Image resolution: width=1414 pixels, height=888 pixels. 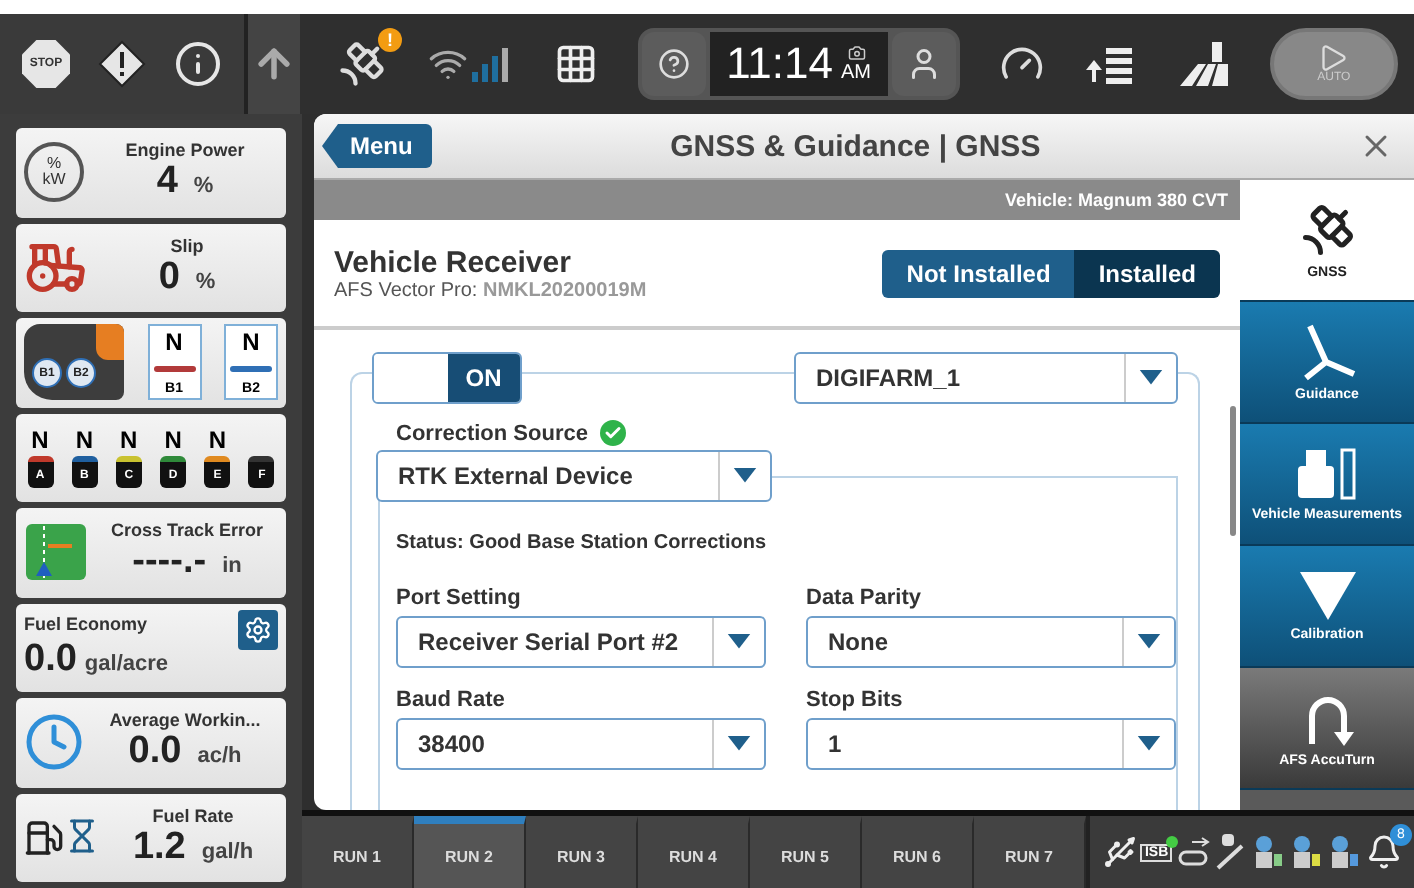 I want to click on tile-unit: in, so click(x=232, y=566).